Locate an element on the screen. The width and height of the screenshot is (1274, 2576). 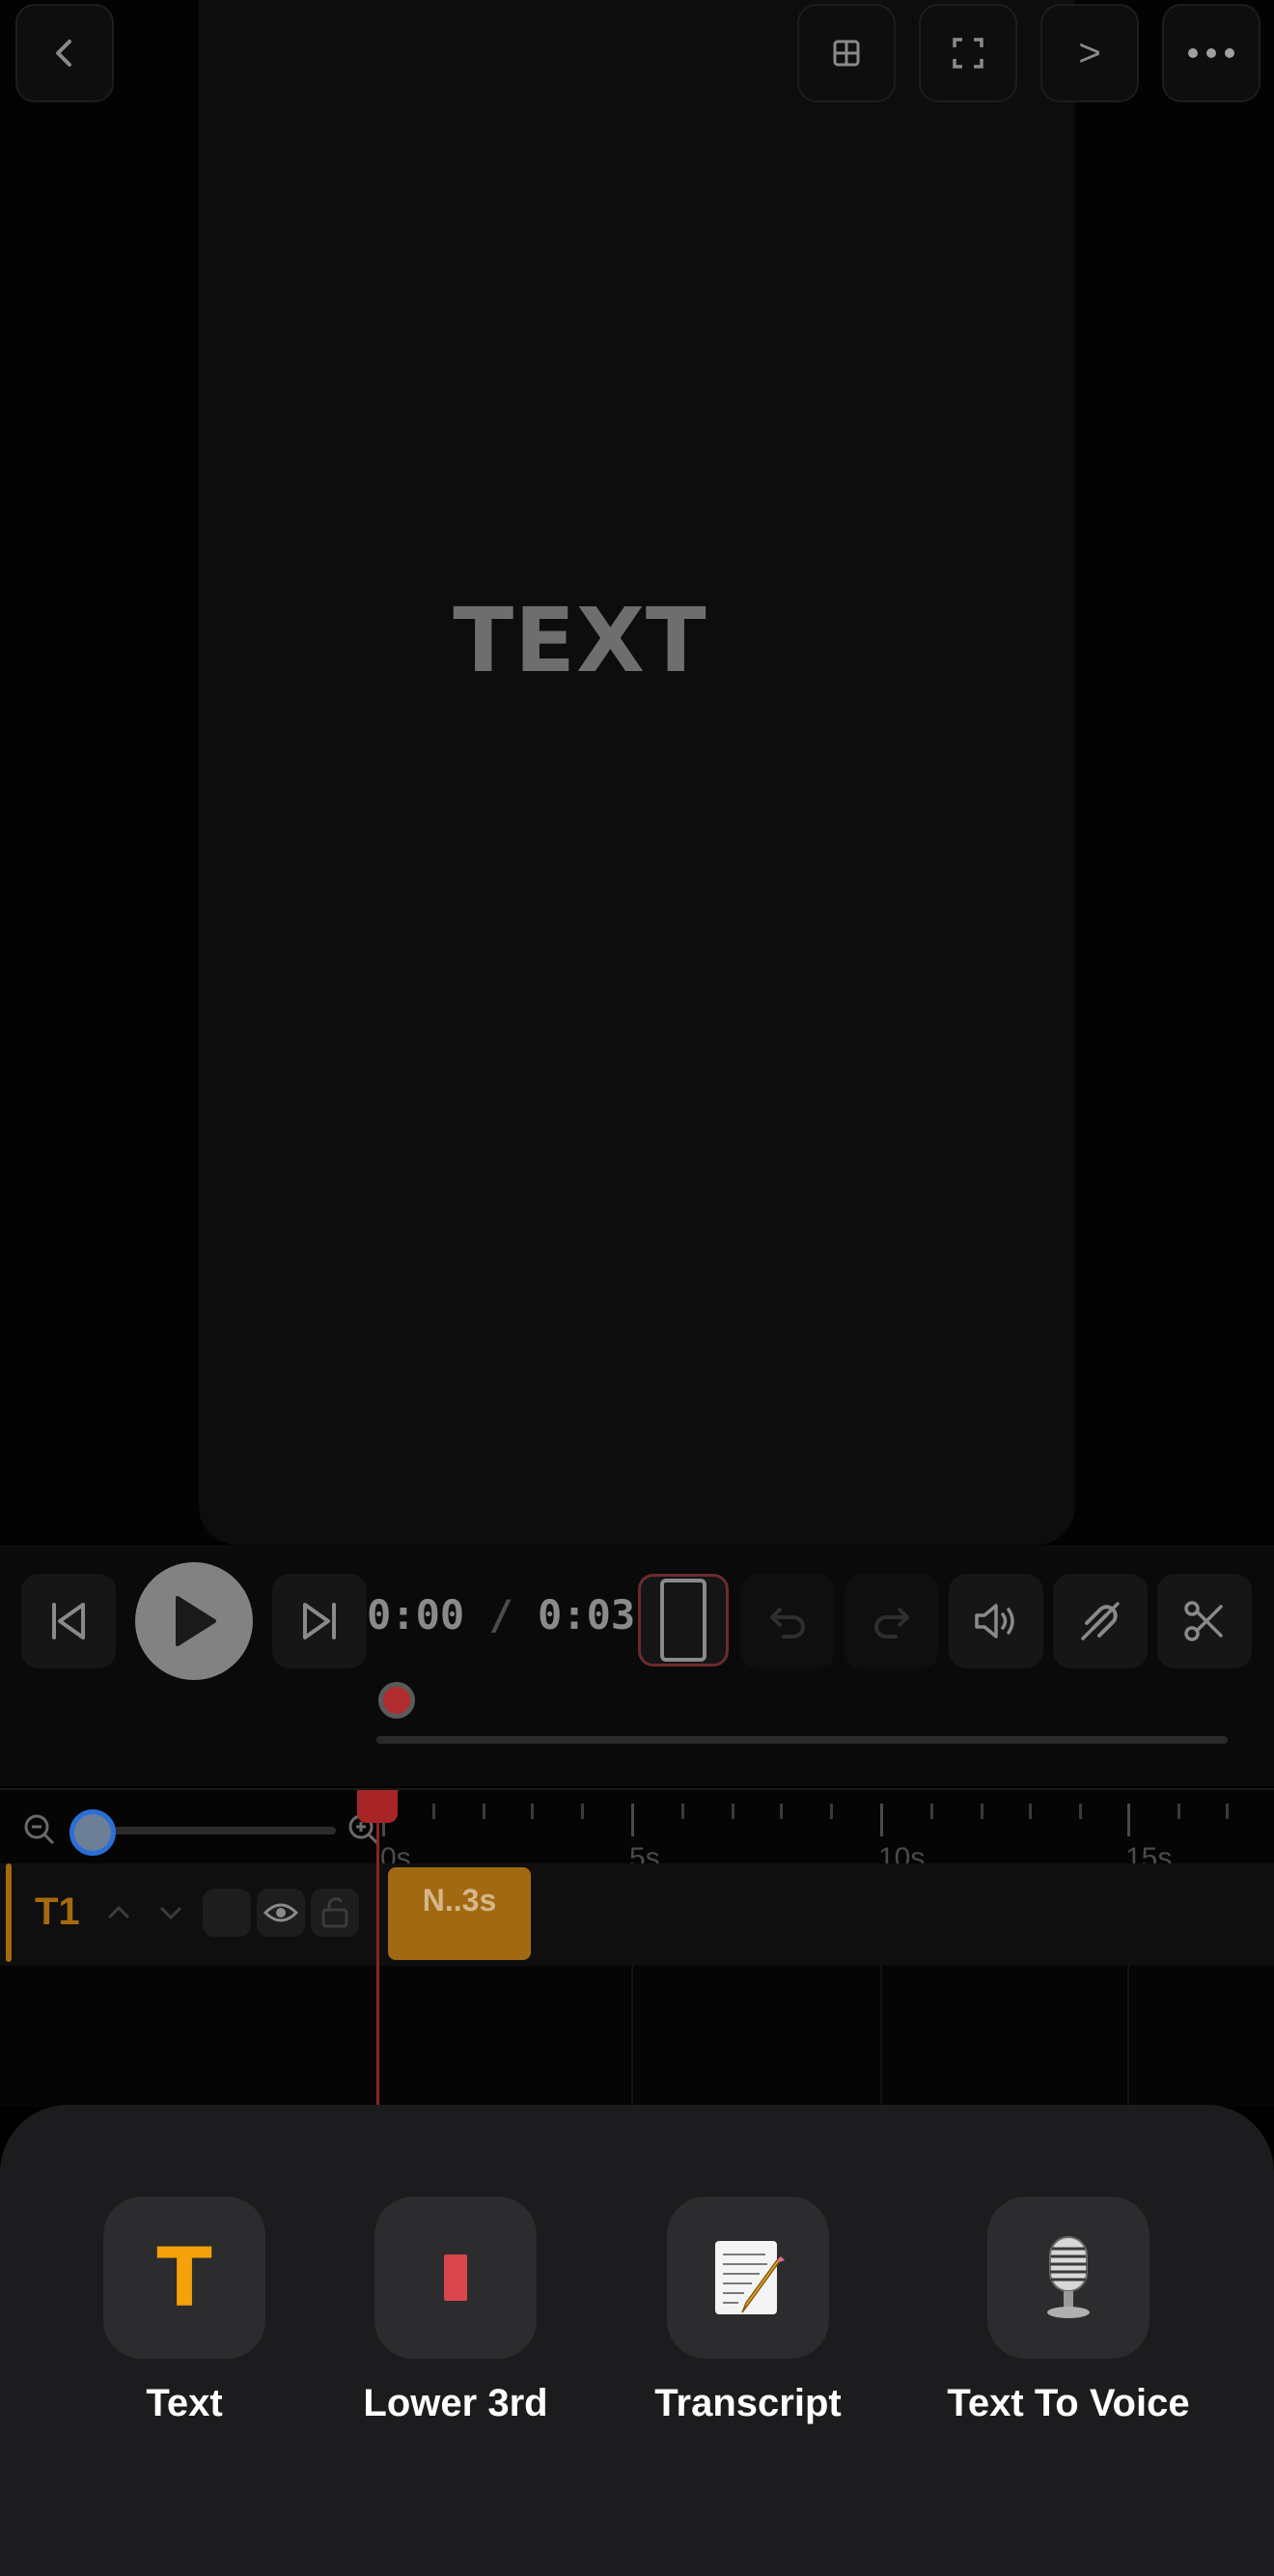
chevron-up-icon is located at coordinates (118, 1912).